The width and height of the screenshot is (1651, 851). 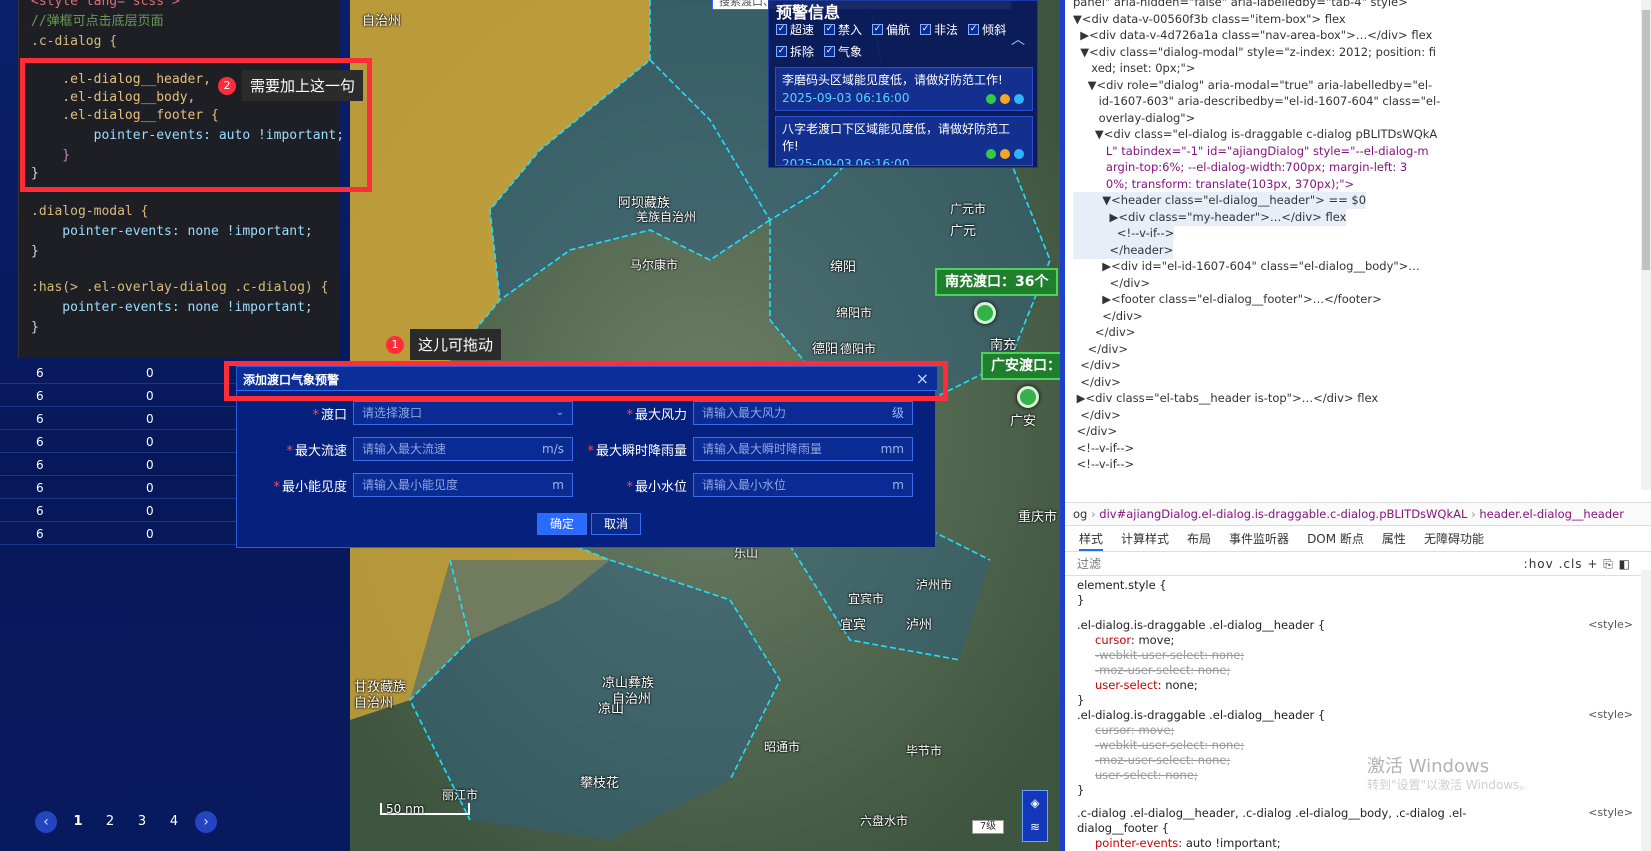 I want to click on tab-properties: 属性, so click(x=1394, y=538).